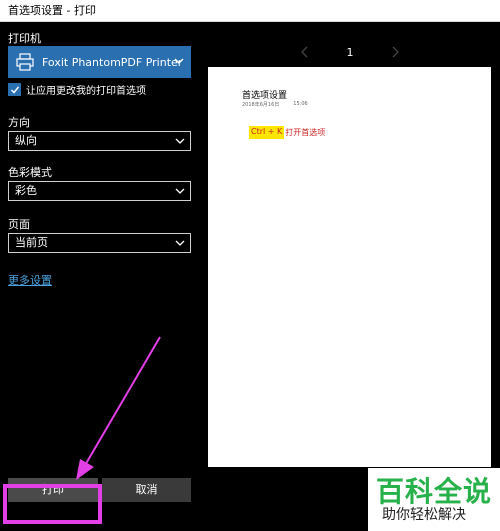 This screenshot has width=500, height=531. I want to click on preview-meta: 2018年6月16日 15:06, so click(275, 104).